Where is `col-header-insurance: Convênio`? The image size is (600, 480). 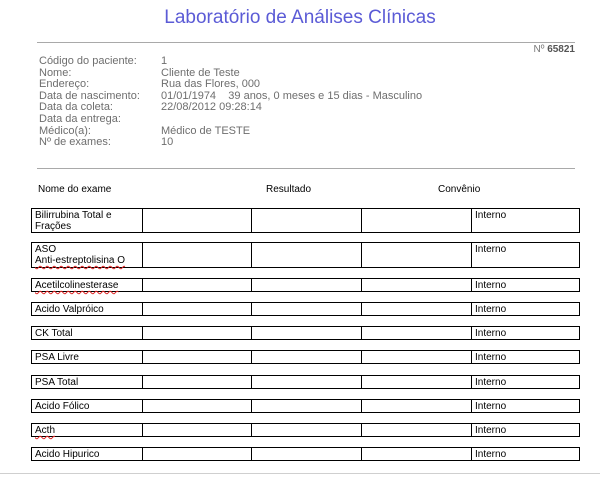 col-header-insurance: Convênio is located at coordinates (459, 189).